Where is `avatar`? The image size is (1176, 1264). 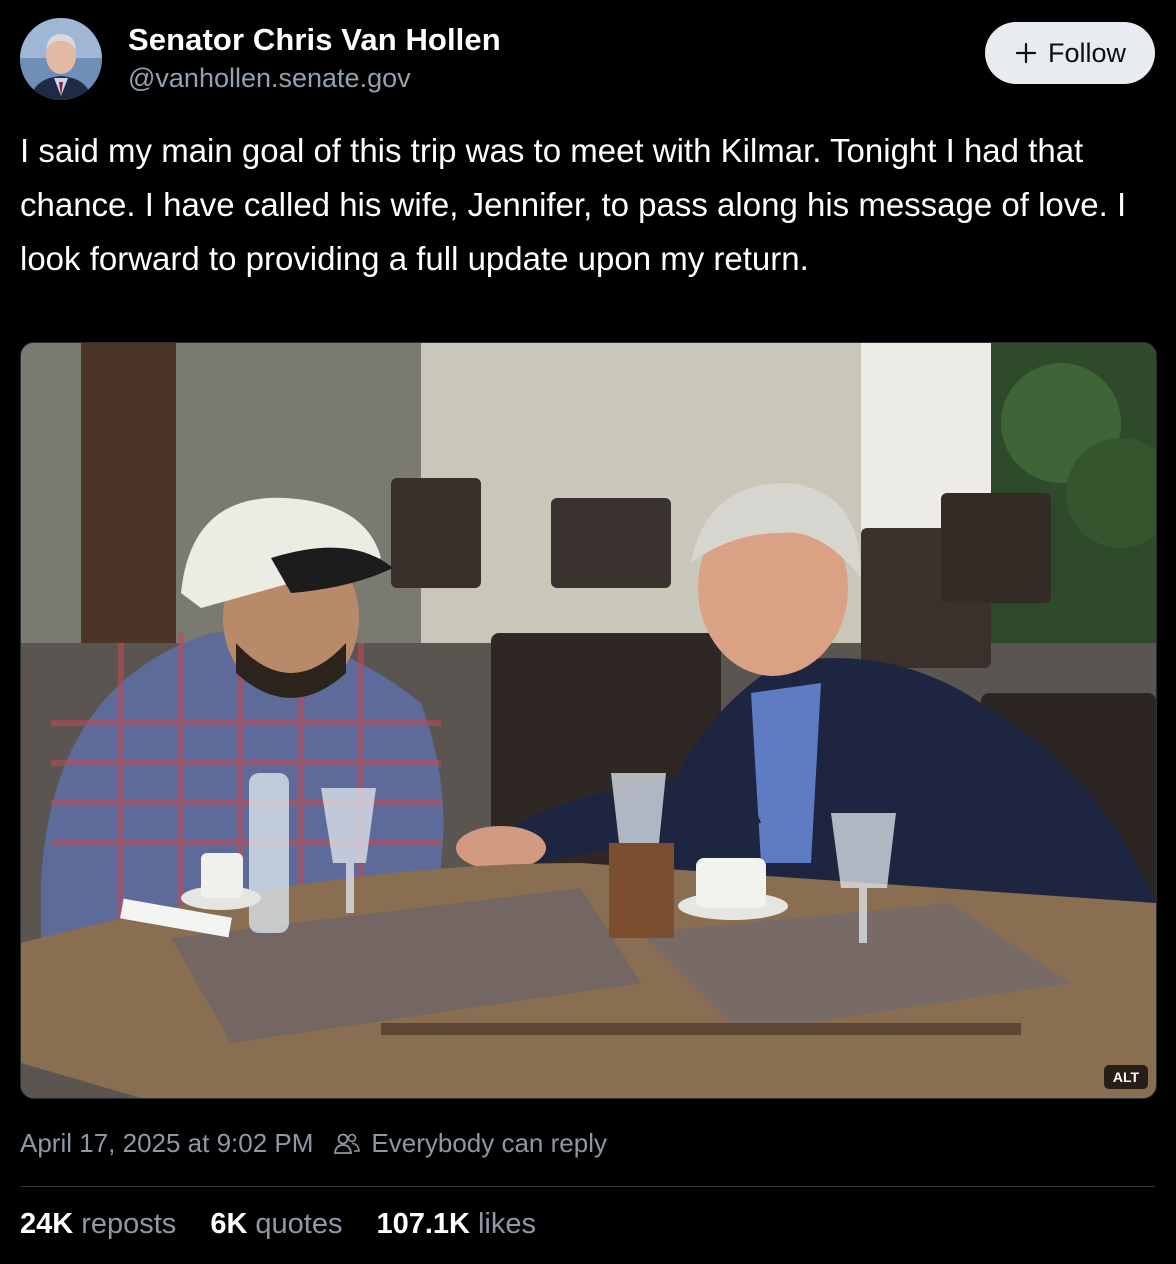
avatar is located at coordinates (61, 59).